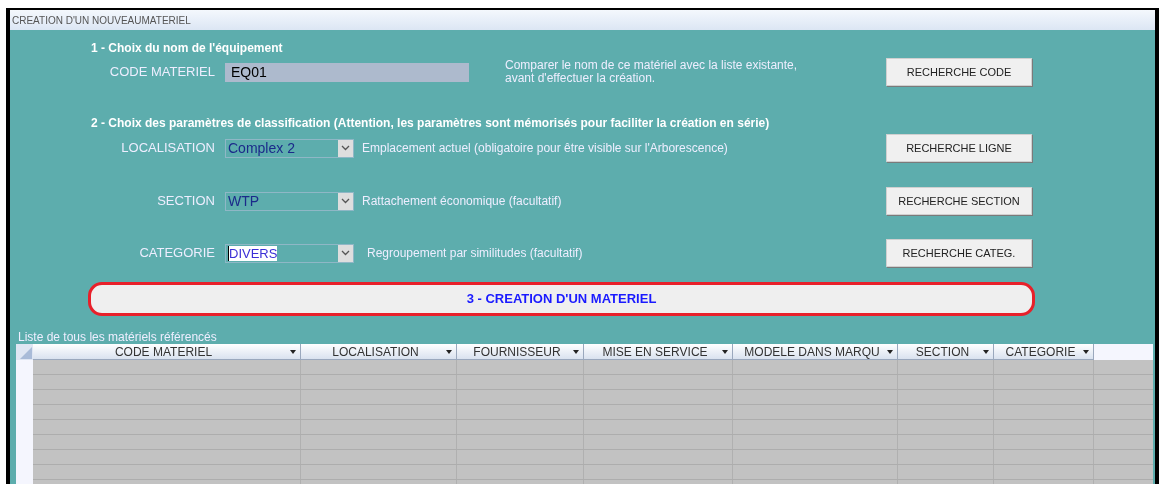  What do you see at coordinates (101, 20) in the screenshot?
I see `window-title: CREATION D'UN NOUVEAUMATERIEL` at bounding box center [101, 20].